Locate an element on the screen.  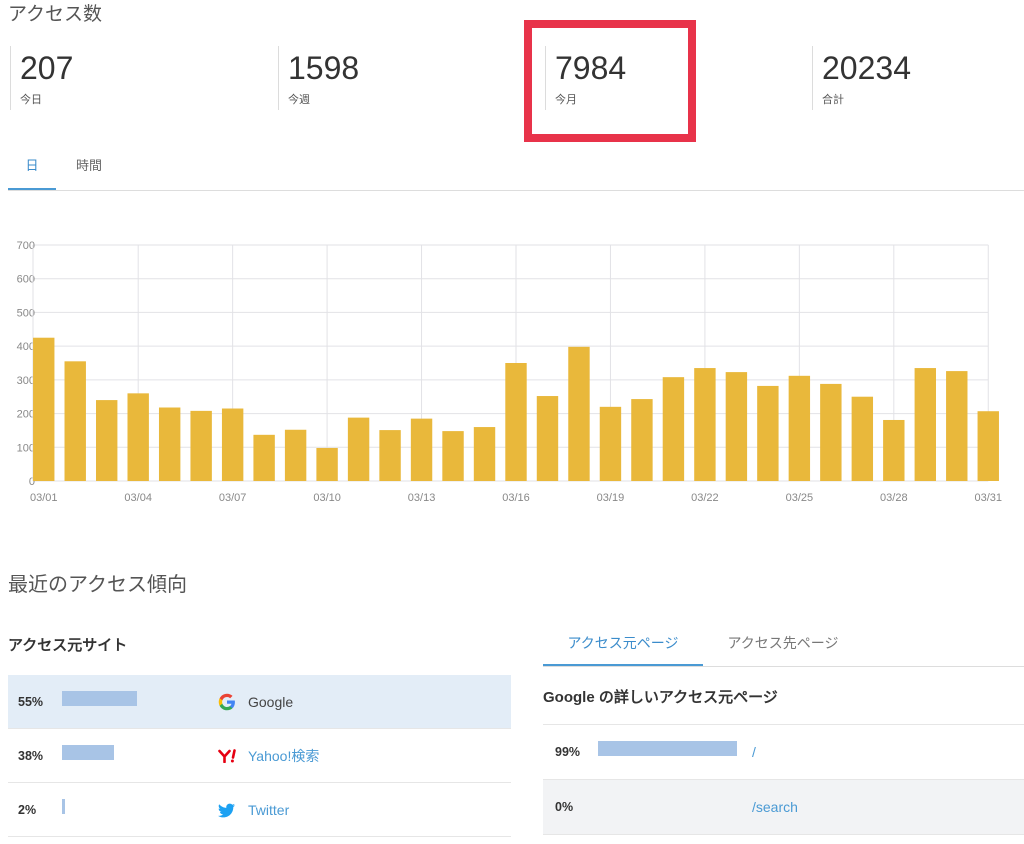
stat-label: 今日 is located at coordinates (31, 100).